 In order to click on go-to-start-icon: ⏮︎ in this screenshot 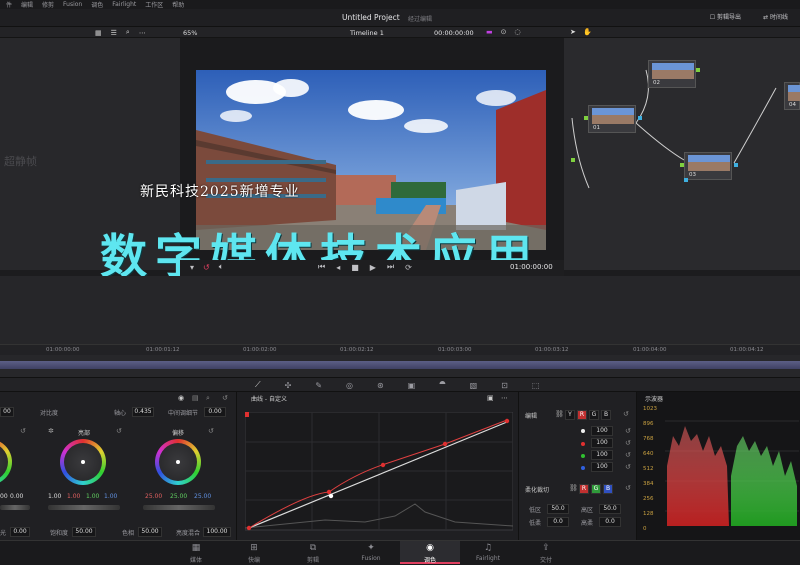, I will do `click(321, 267)`.